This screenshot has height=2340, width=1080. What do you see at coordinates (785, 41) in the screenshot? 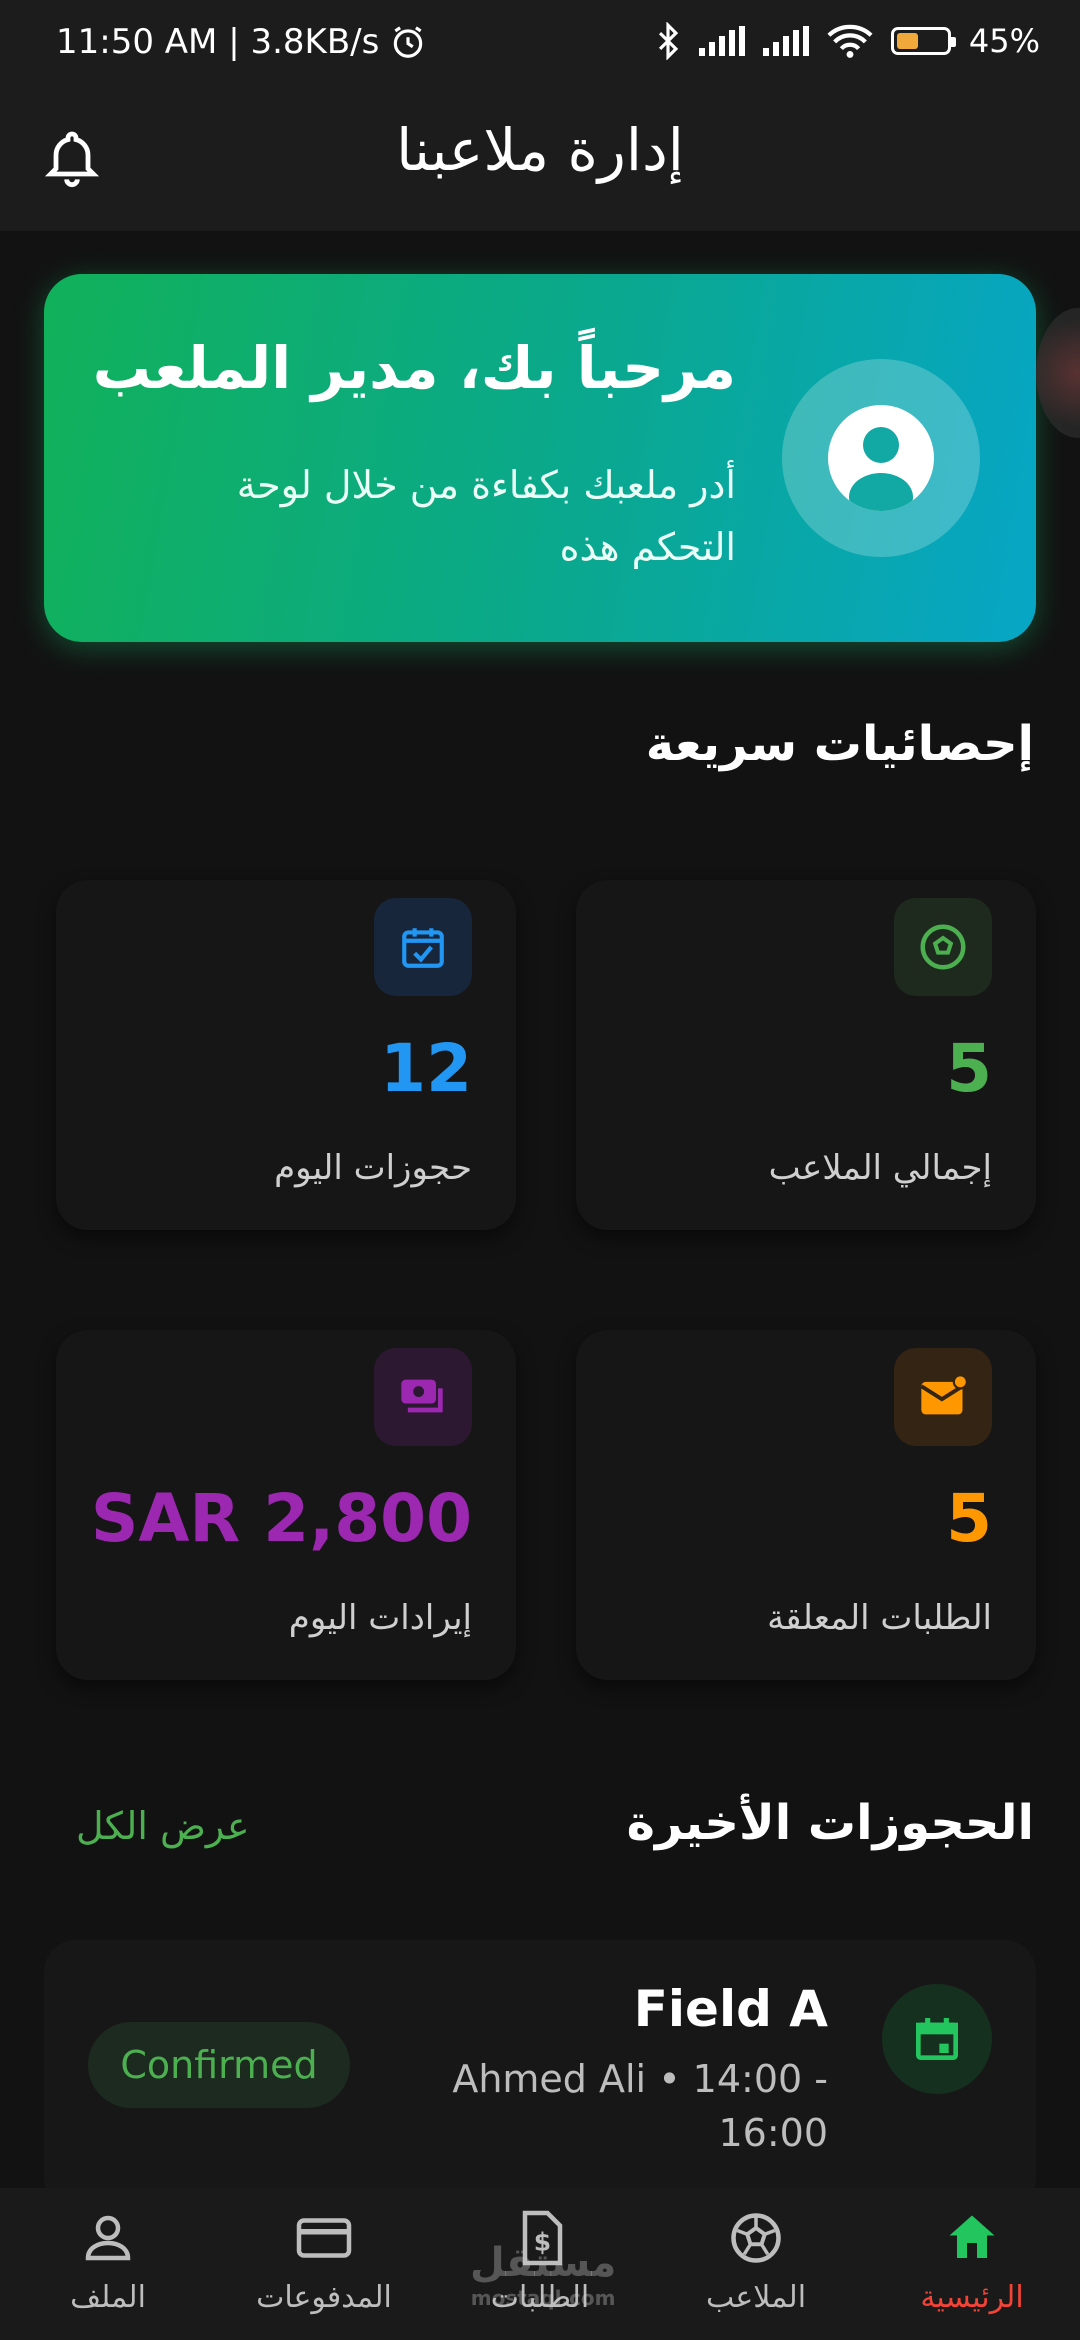
I see `signal-2-icon` at bounding box center [785, 41].